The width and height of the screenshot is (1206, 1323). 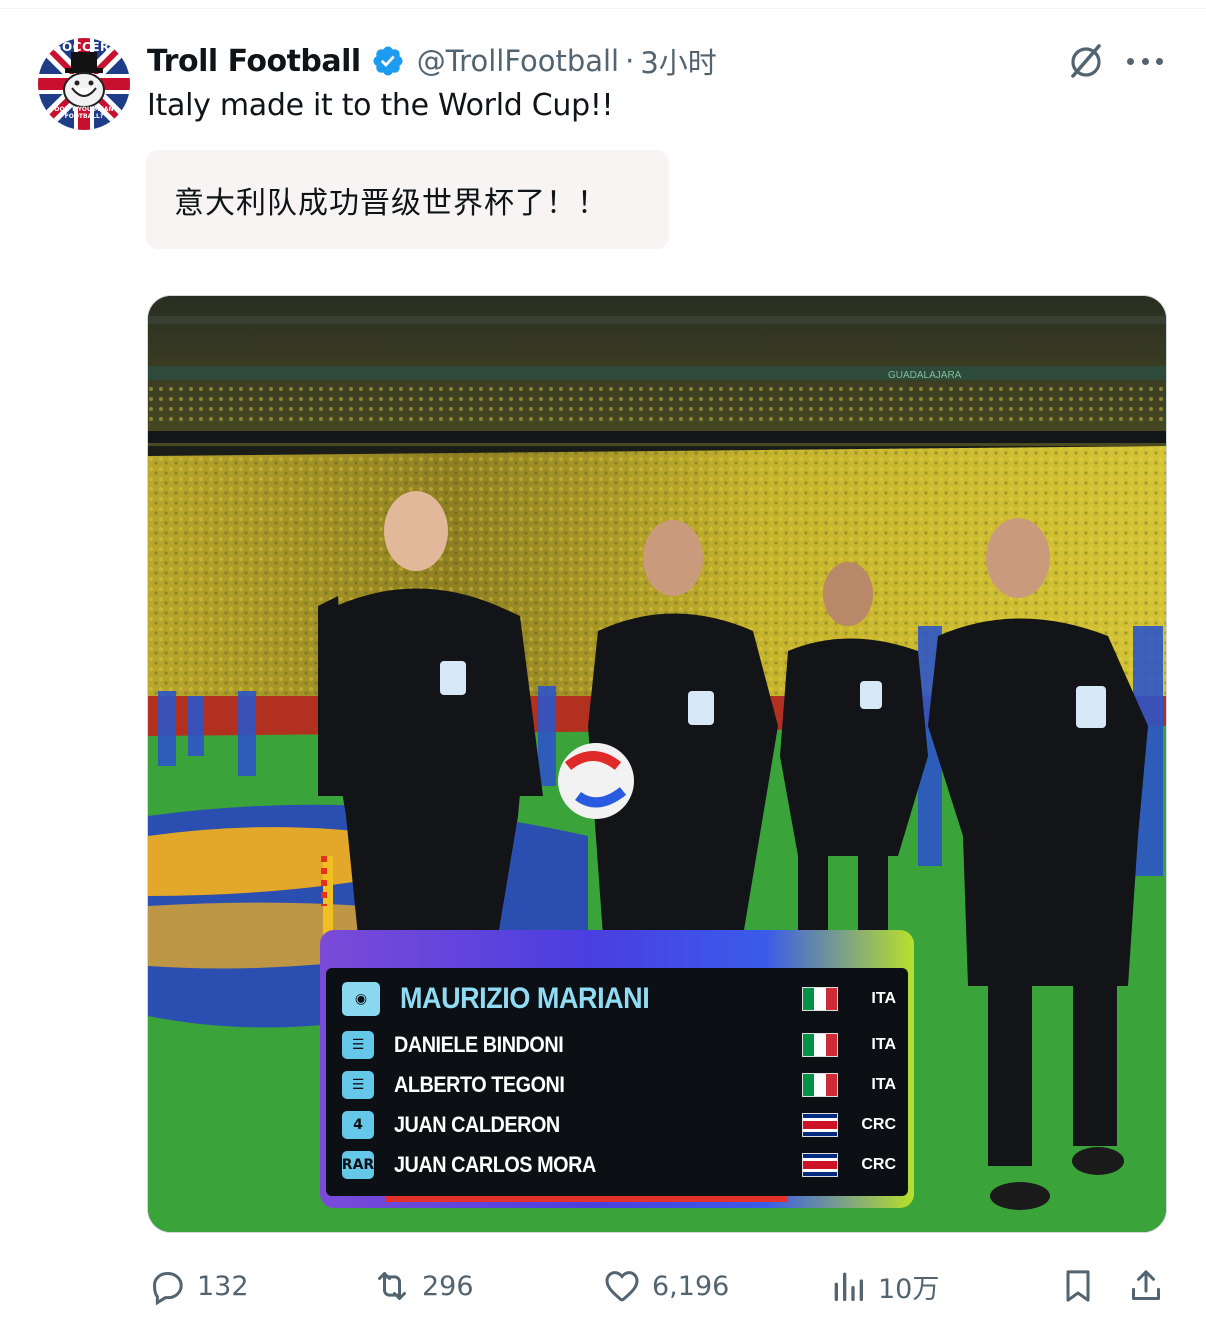 What do you see at coordinates (361, 999) in the screenshot?
I see `referee-whistle-badge-icon: ◉` at bounding box center [361, 999].